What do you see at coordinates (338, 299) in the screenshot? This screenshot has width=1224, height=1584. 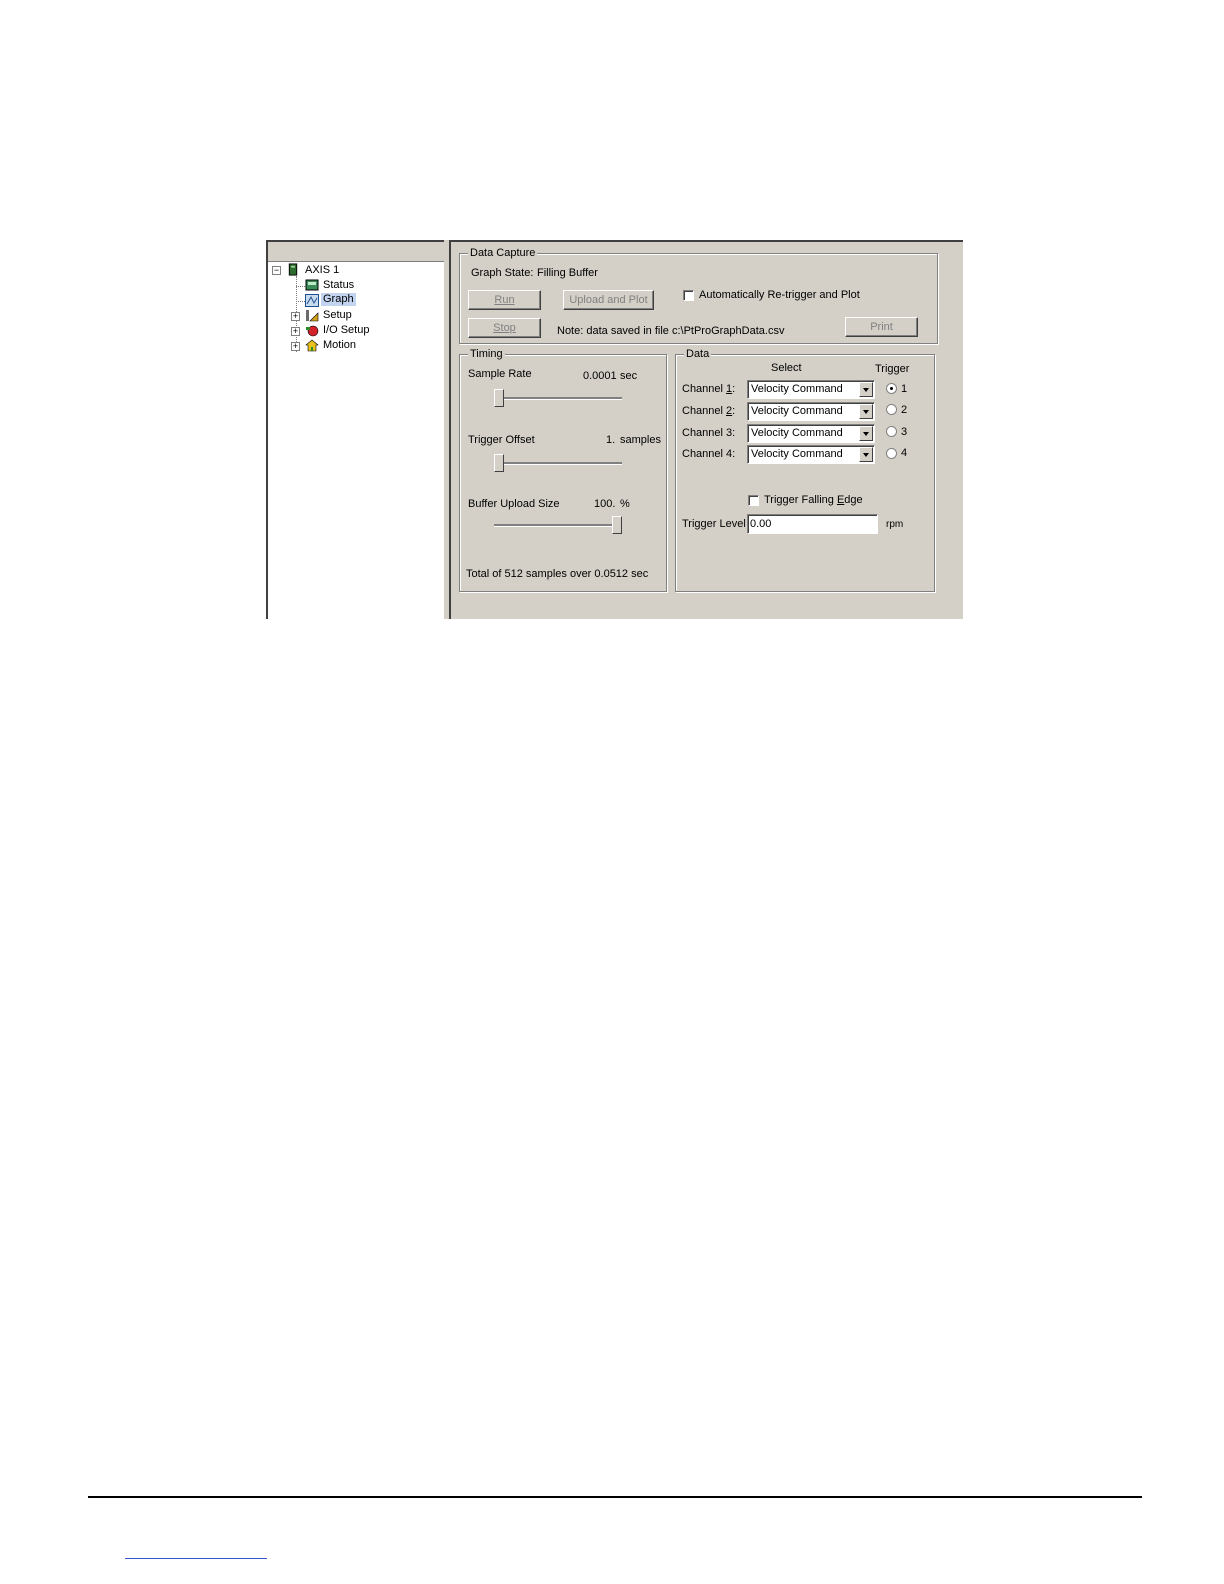 I see `tree-item-graph: Graph` at bounding box center [338, 299].